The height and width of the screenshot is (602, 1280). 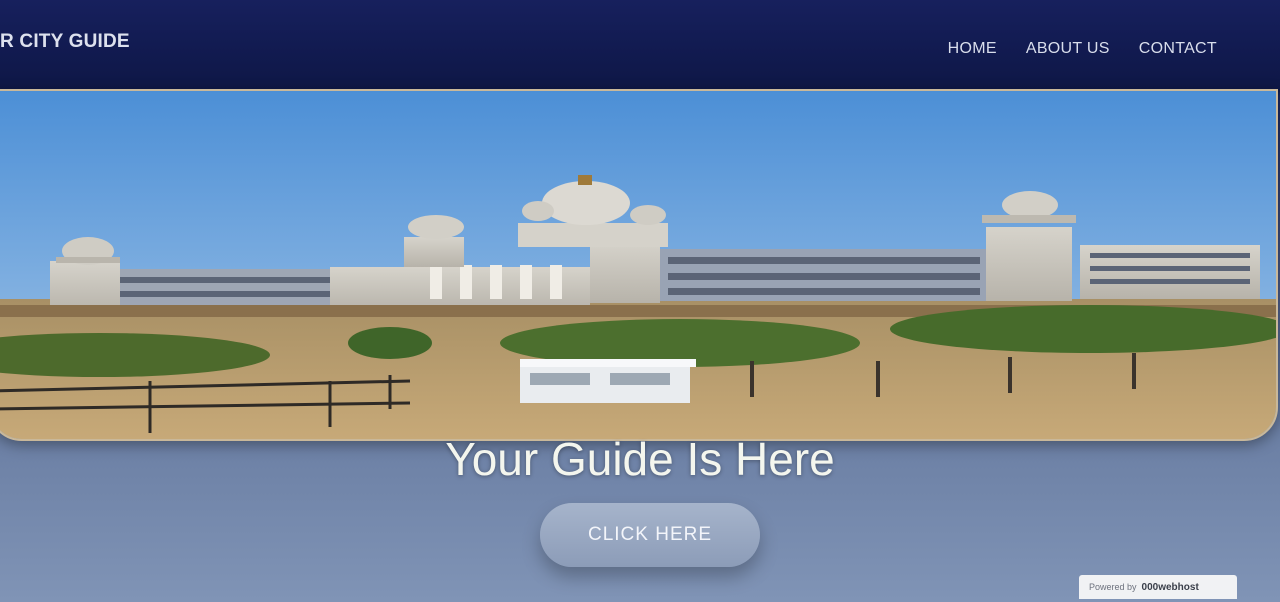 I want to click on host-logo: 000webhost, so click(x=1170, y=587).